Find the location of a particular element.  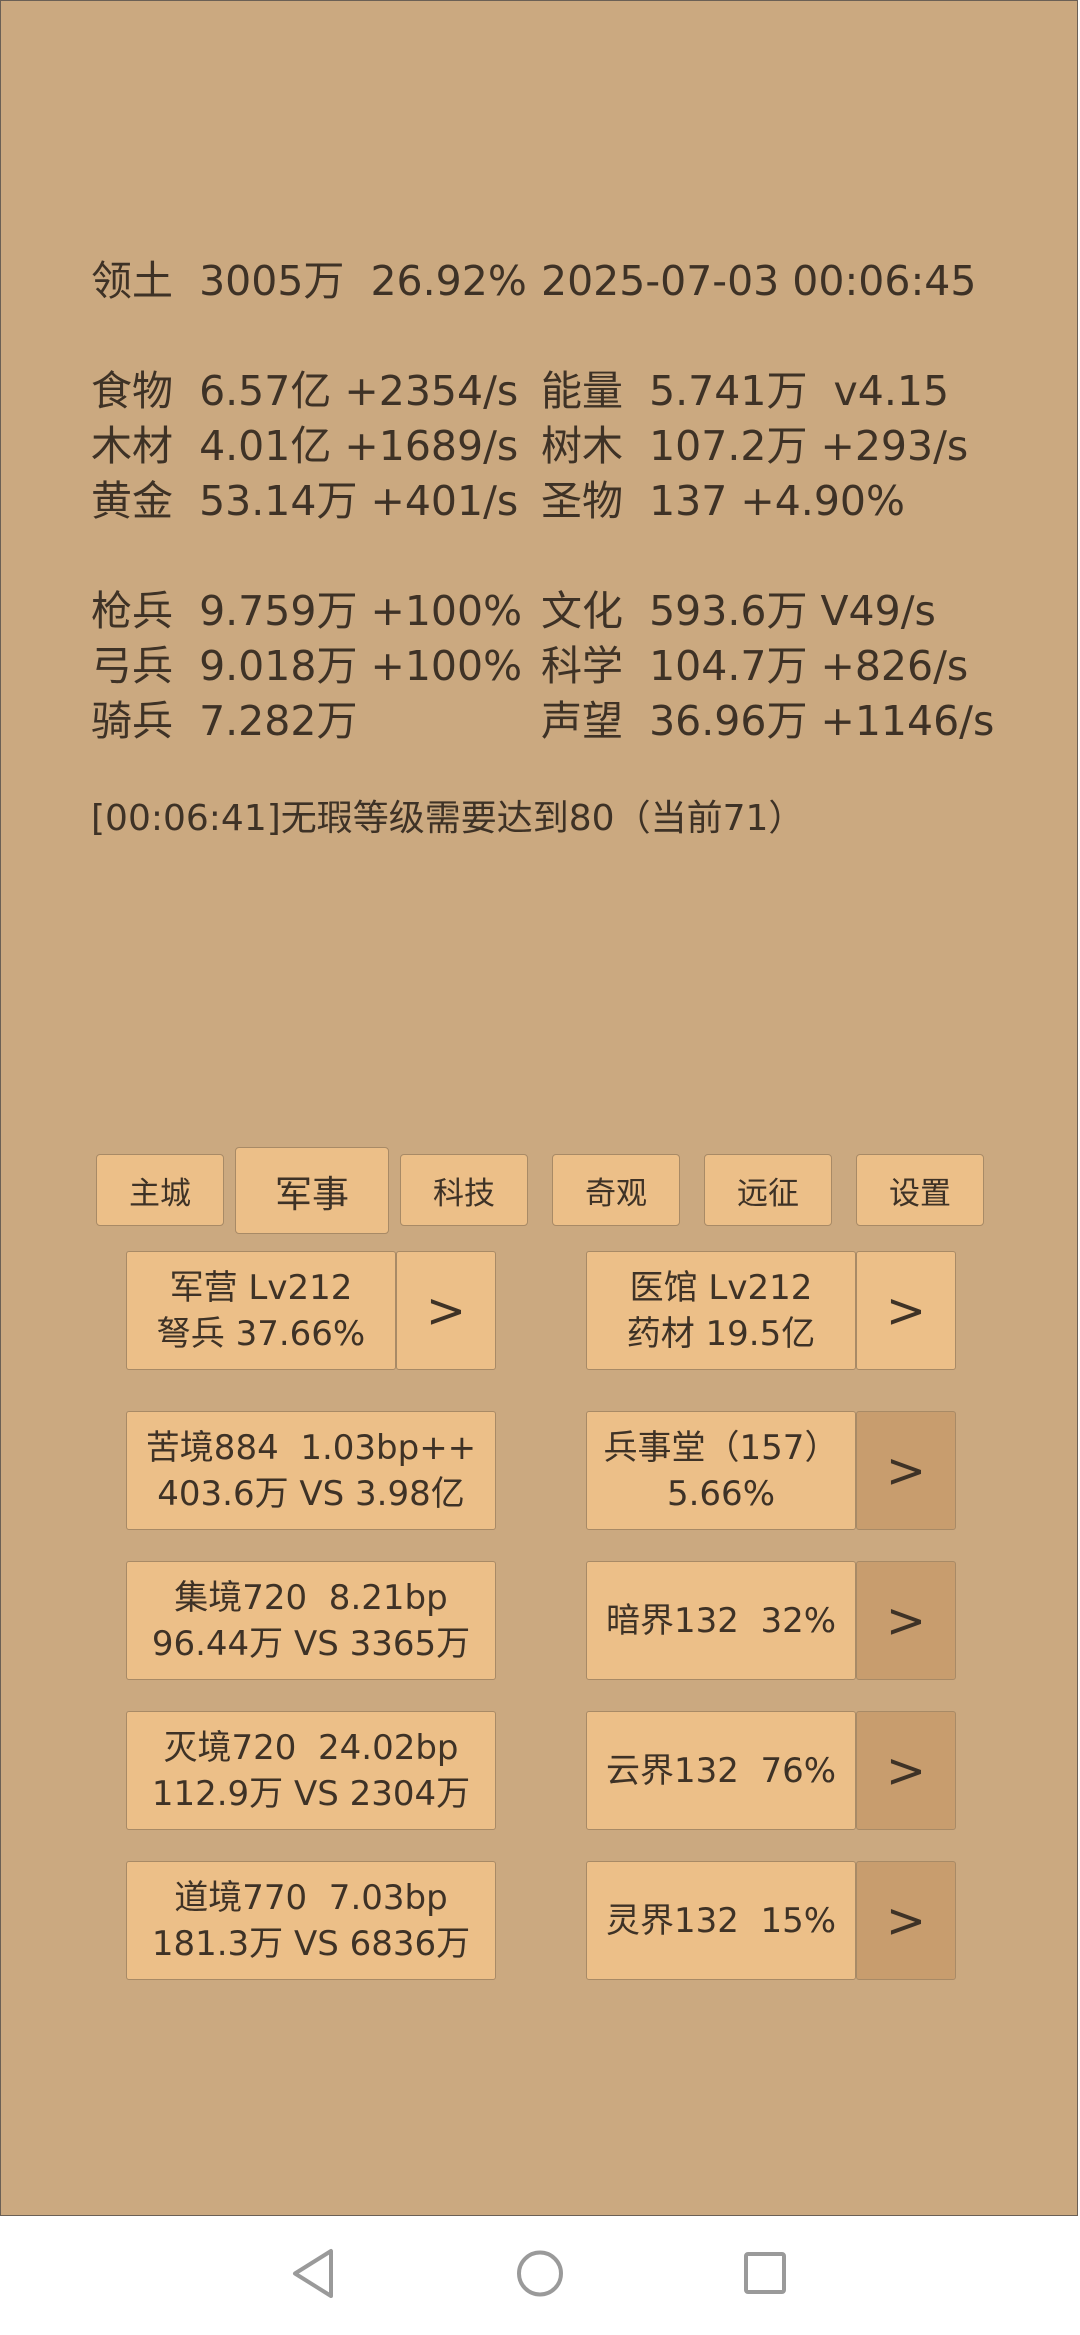

nav-home-button is located at coordinates (540, 2273).